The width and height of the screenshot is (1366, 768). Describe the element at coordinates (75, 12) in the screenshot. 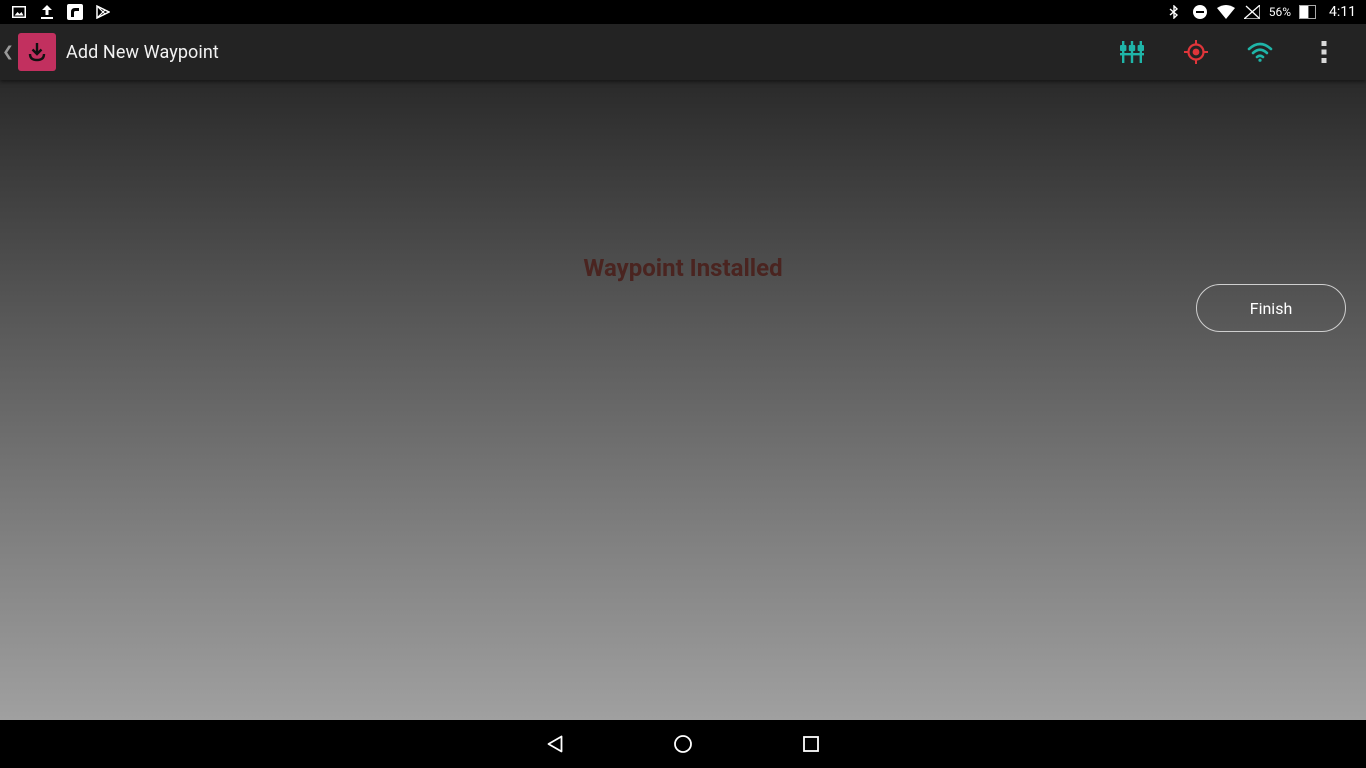

I see `app-notification-icon` at that location.